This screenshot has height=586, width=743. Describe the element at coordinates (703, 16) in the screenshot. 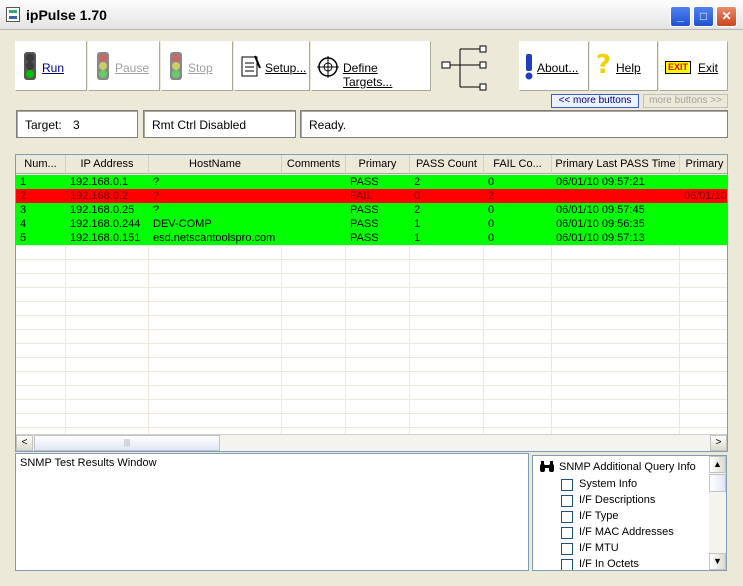

I see `maximize-button: □` at that location.